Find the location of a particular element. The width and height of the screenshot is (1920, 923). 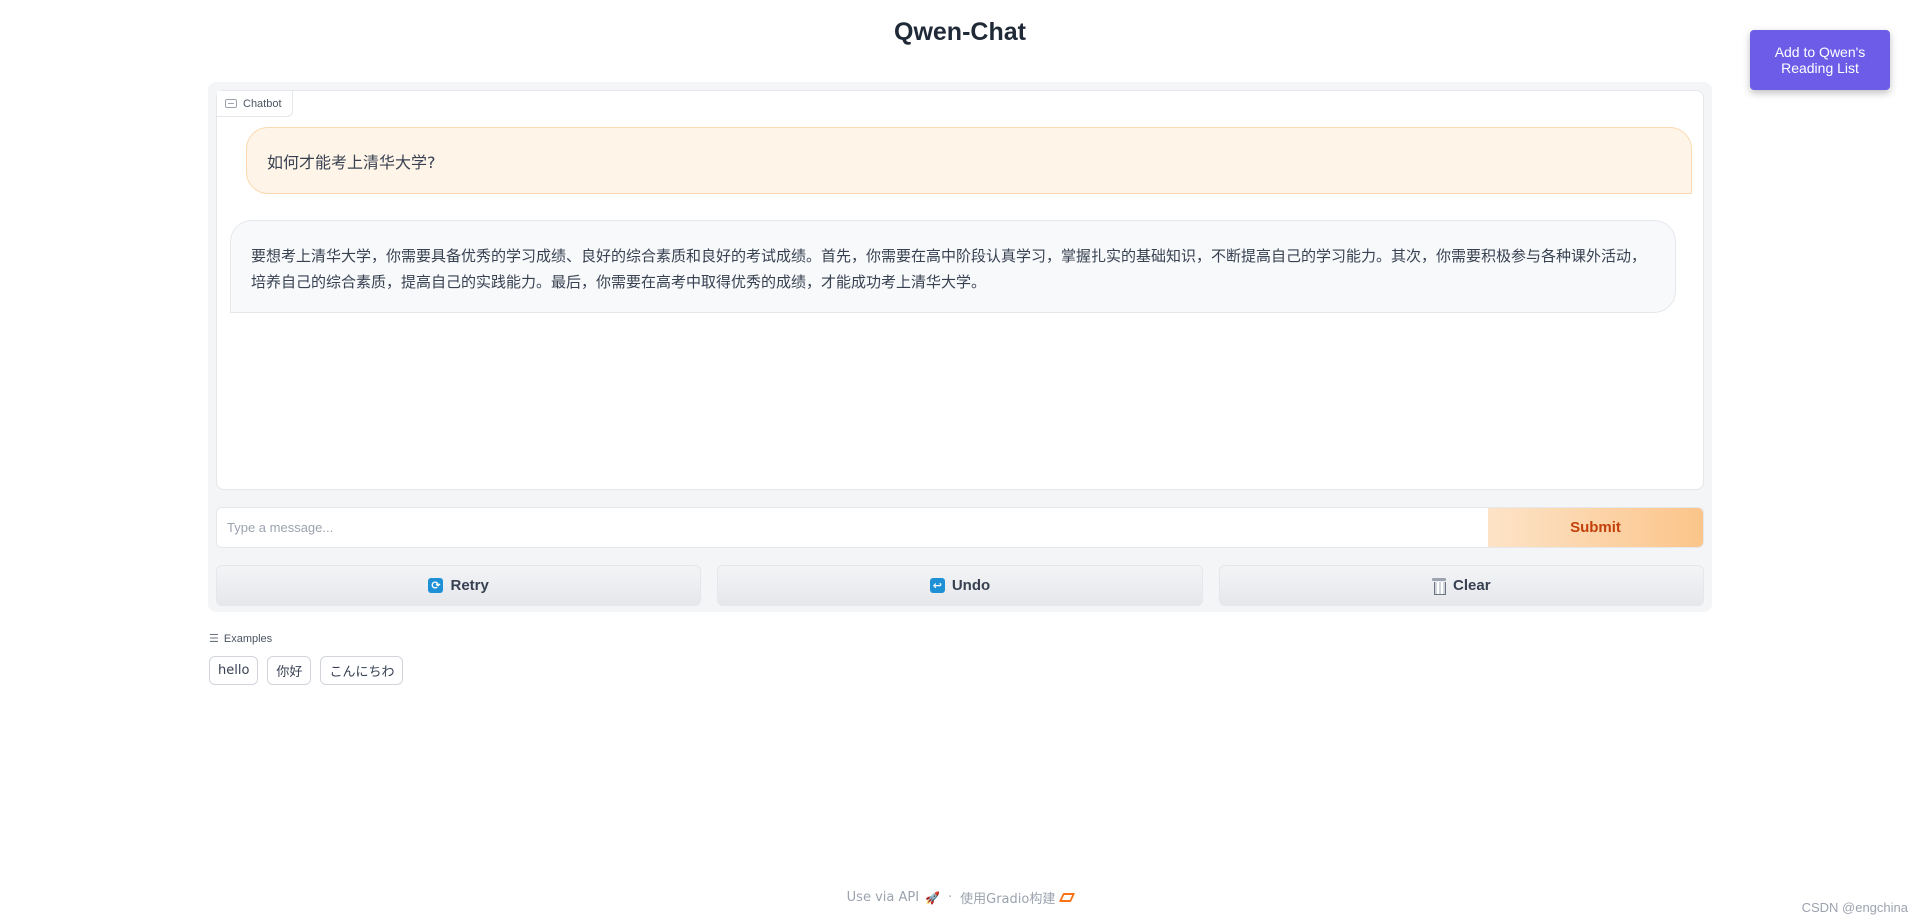

trash-icon is located at coordinates (1439, 586).